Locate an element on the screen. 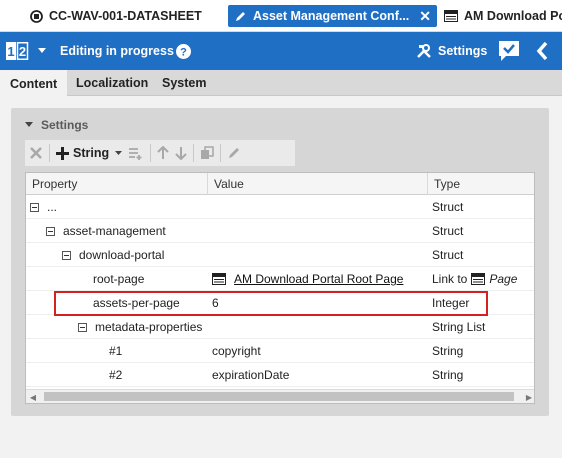 Image resolution: width=562 pixels, height=458 pixels. settings-button: Settings is located at coordinates (451, 51).